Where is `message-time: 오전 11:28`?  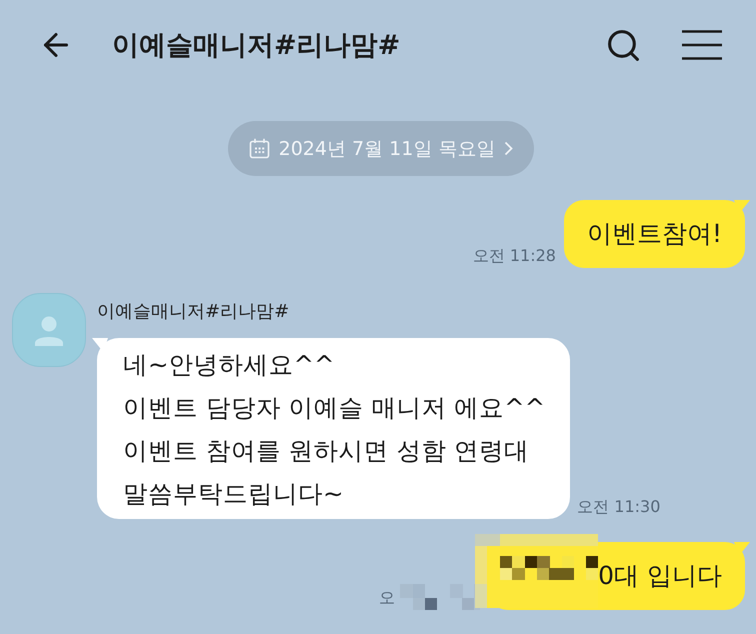 message-time: 오전 11:28 is located at coordinates (514, 256).